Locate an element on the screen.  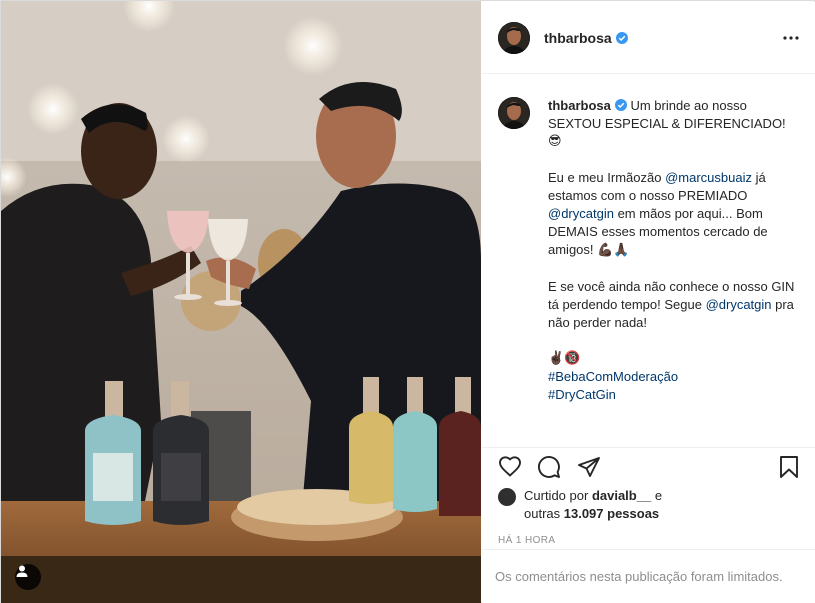
liked-by-user-link: davialb__ is located at coordinates (621, 495).